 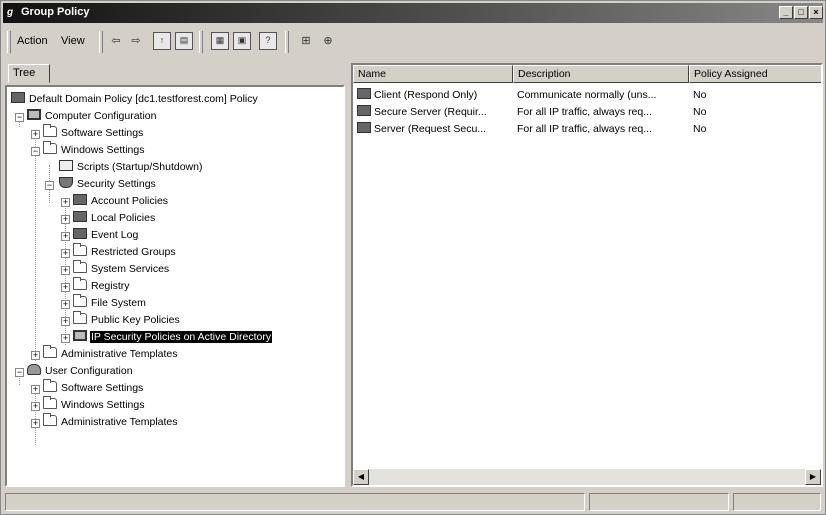 I want to click on tree-item-user-configuration: User Configuration, so click(x=80, y=371).